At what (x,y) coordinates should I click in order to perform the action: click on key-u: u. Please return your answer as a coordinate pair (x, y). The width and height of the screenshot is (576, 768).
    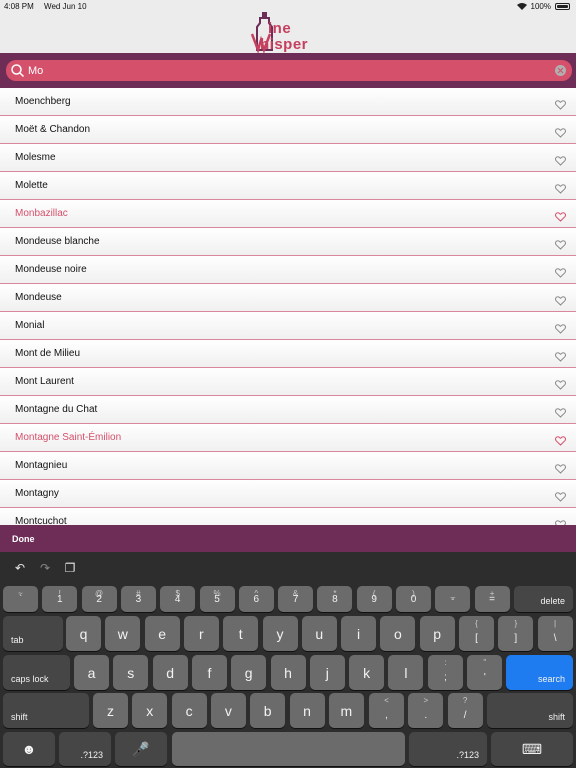
    Looking at the image, I should click on (319, 633).